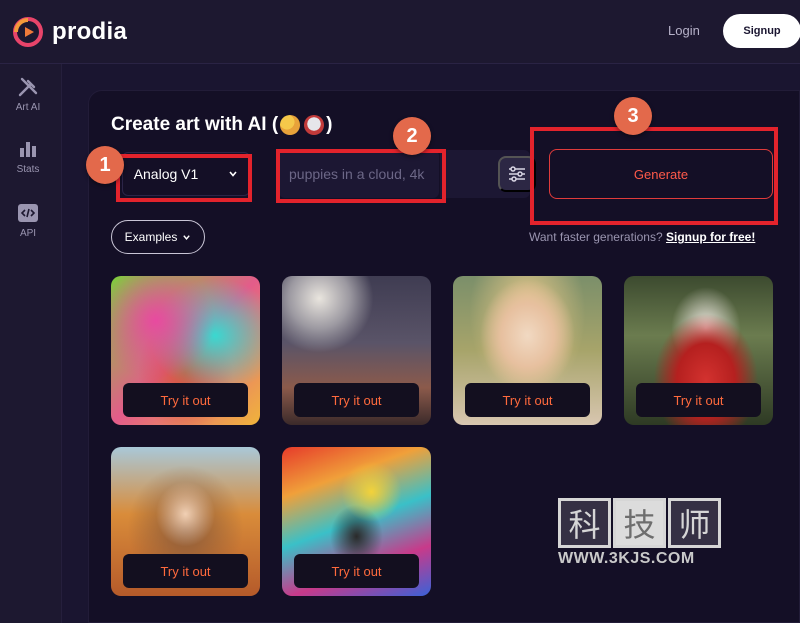 This screenshot has width=800, height=623. Describe the element at coordinates (28, 107) in the screenshot. I see `sidebar-item-label: Art AI` at that location.